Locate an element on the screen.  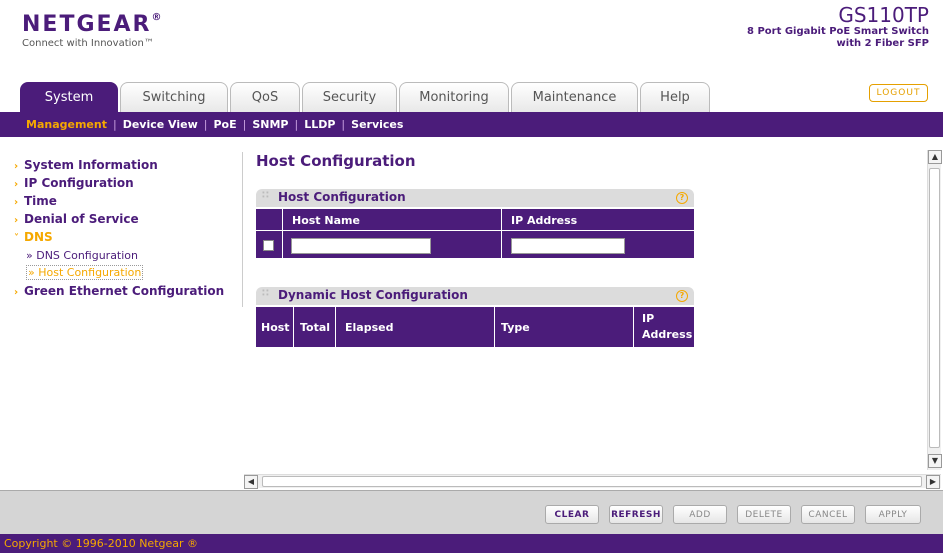
chevron-down-icon: ˅ is located at coordinates (16, 238).